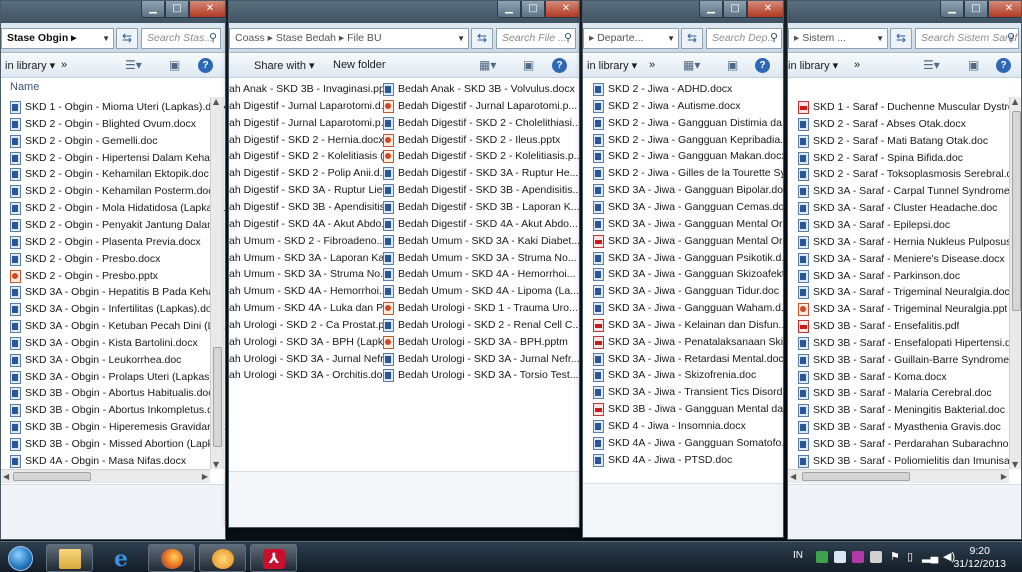 This screenshot has height=572, width=1022. Describe the element at coordinates (688, 359) in the screenshot. I see `file-item: SKD 3A - Jiwa - Retardasi Mental.doc` at that location.